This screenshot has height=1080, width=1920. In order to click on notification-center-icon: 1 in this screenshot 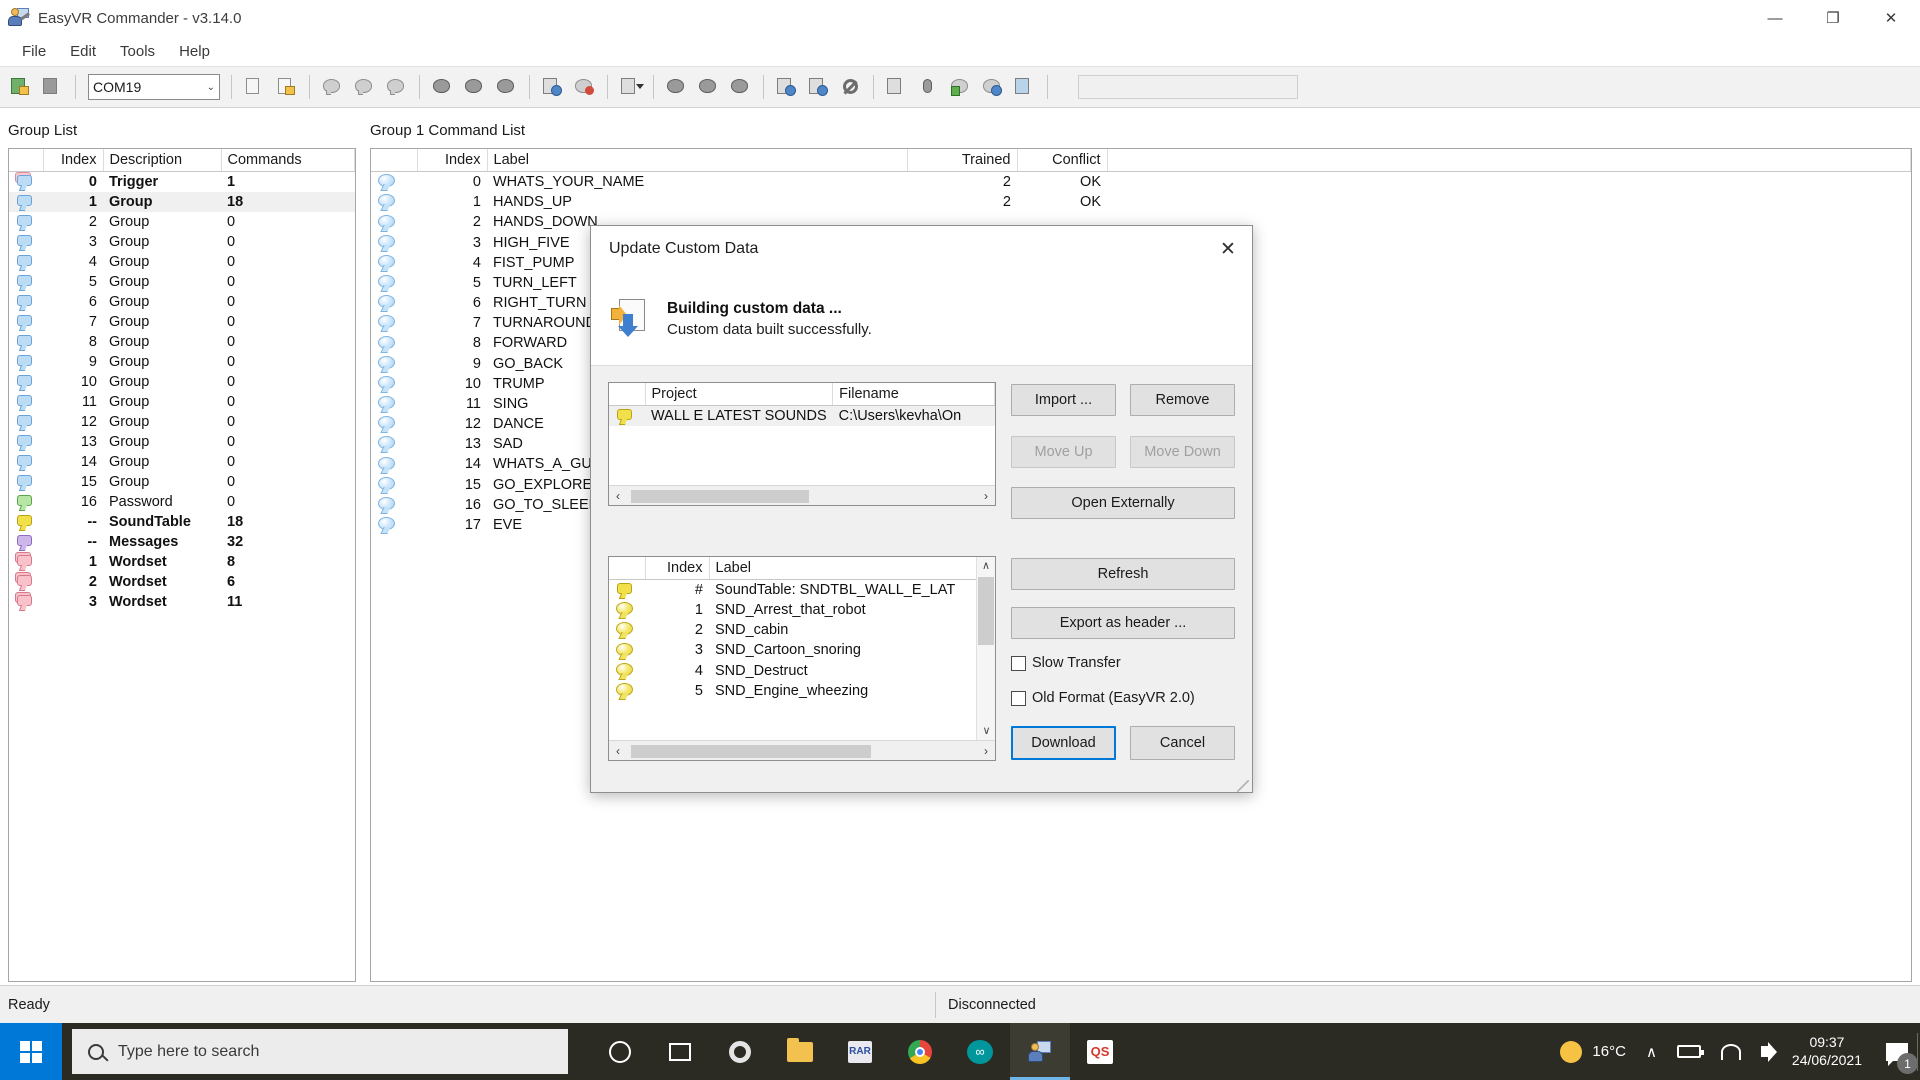, I will do `click(1897, 1051)`.